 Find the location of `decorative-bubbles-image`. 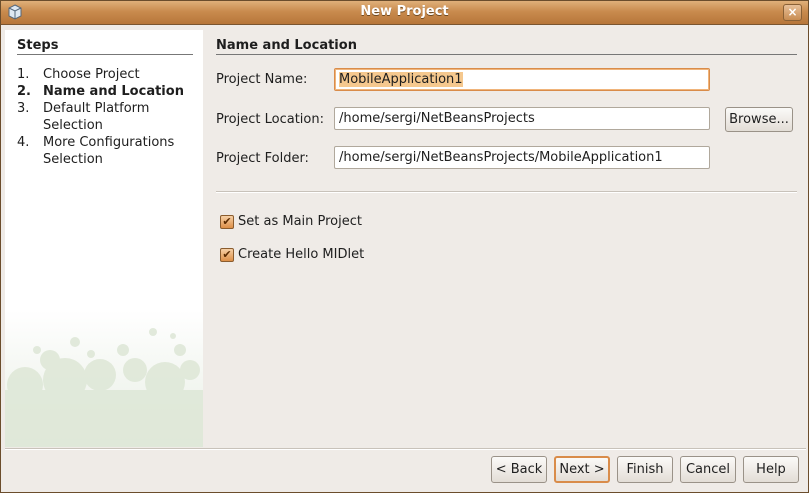

decorative-bubbles-image is located at coordinates (104, 378).